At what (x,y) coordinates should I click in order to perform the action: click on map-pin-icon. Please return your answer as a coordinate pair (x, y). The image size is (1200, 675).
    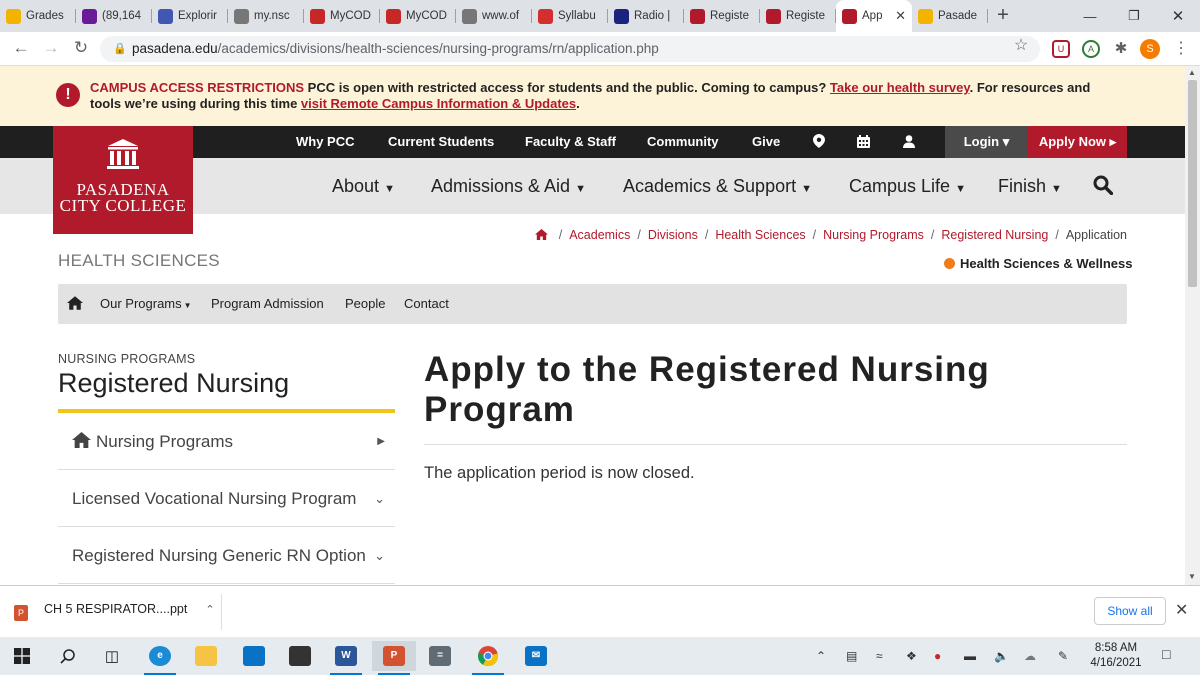
    Looking at the image, I should click on (819, 142).